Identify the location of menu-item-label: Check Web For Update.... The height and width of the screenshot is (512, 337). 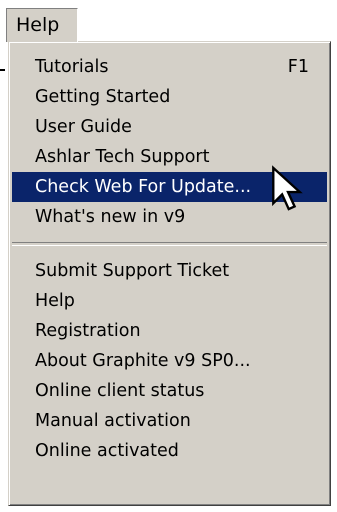
(143, 187).